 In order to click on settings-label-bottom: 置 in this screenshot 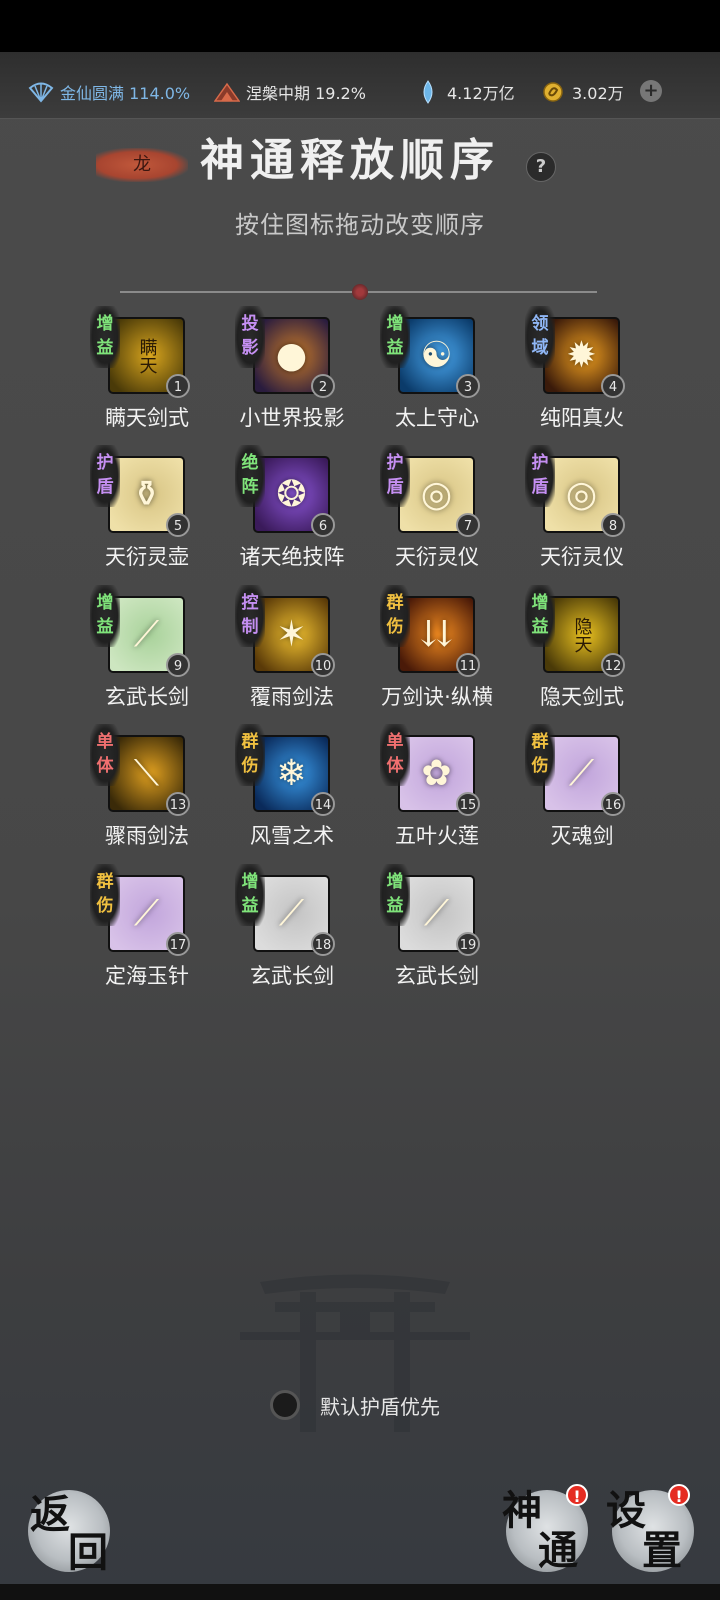, I will do `click(662, 1550)`.